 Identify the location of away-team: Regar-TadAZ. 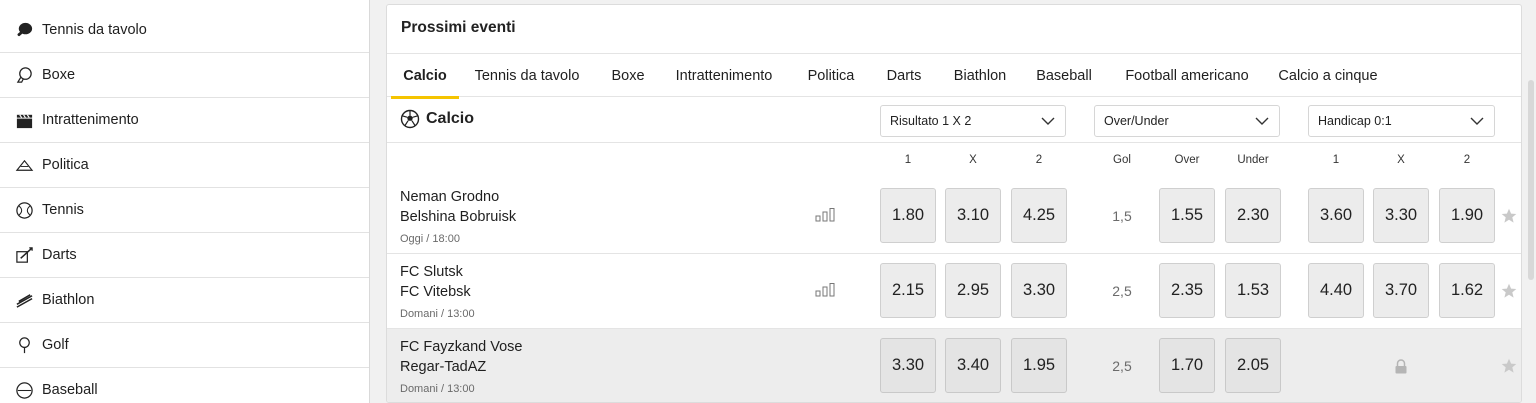
(443, 367).